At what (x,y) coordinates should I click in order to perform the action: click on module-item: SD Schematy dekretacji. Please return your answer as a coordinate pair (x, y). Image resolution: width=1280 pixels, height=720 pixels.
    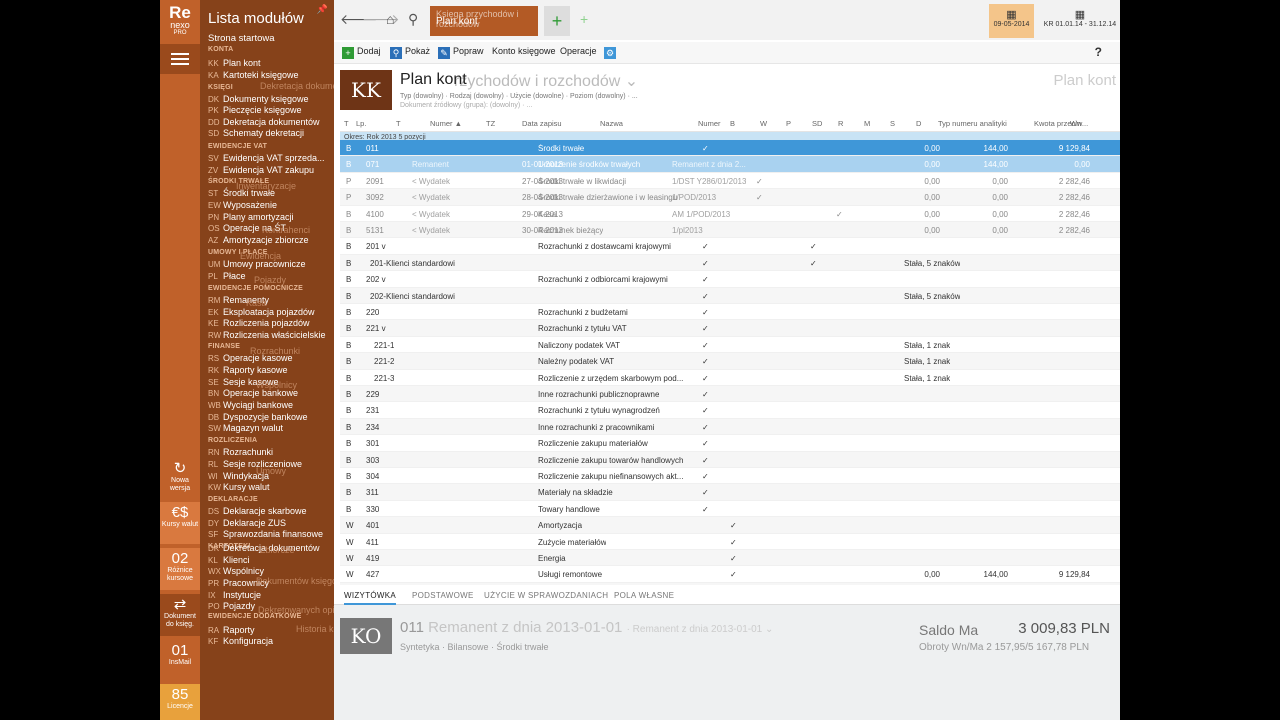
    Looking at the image, I should click on (256, 133).